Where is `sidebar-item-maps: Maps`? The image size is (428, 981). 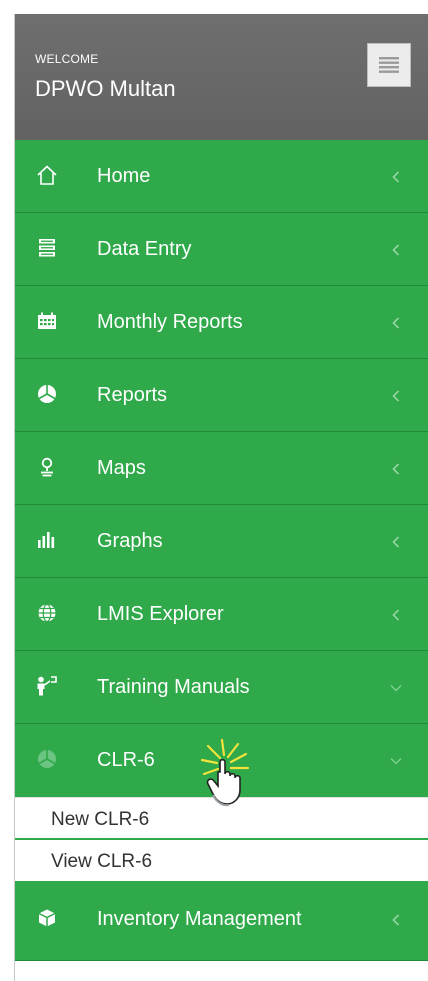
sidebar-item-maps: Maps is located at coordinates (221, 468).